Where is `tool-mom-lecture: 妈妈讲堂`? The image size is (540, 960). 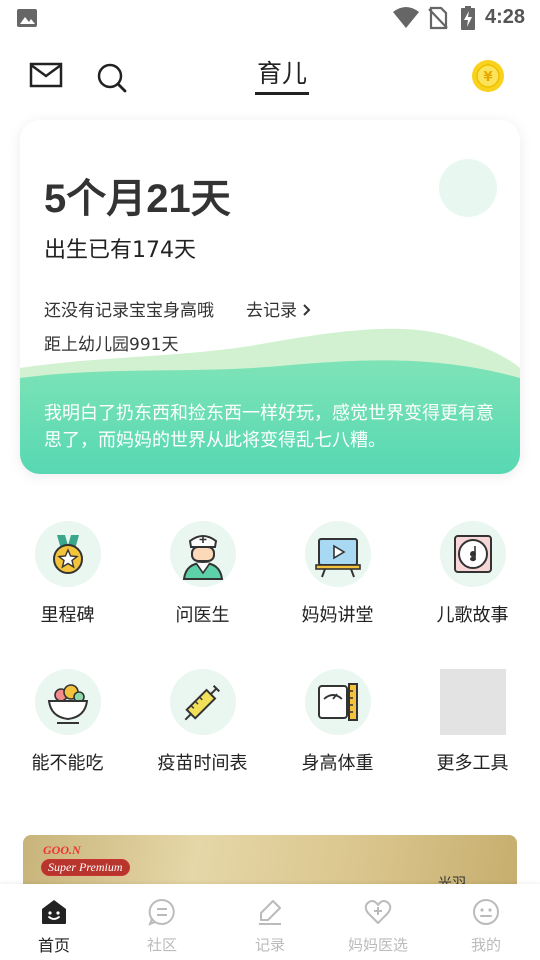
tool-mom-lecture: 妈妈讲堂 is located at coordinates (337, 574).